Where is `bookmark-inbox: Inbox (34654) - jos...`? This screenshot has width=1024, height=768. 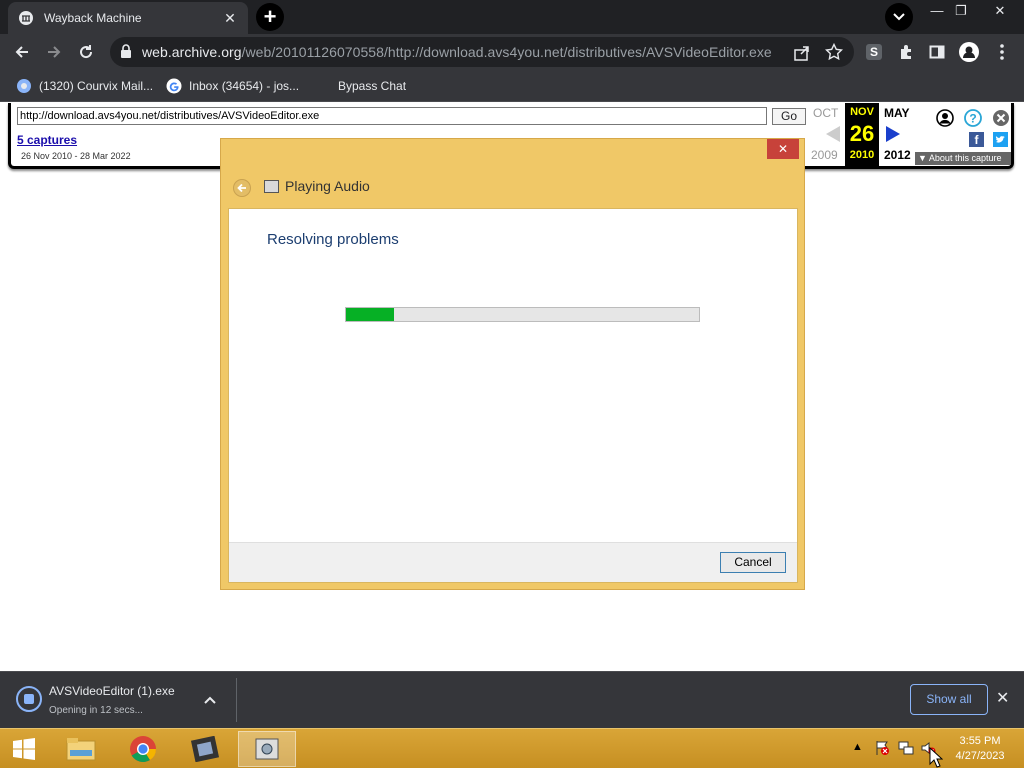
bookmark-inbox: Inbox (34654) - jos... is located at coordinates (232, 86).